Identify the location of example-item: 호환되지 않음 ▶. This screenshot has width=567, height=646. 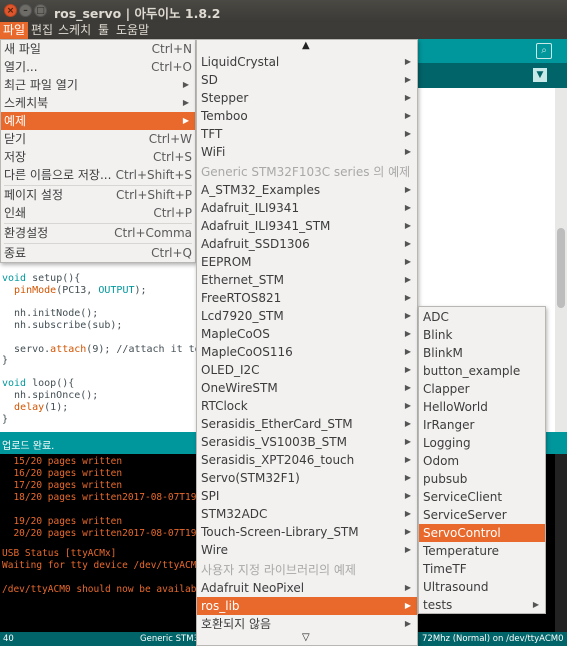
(307, 624).